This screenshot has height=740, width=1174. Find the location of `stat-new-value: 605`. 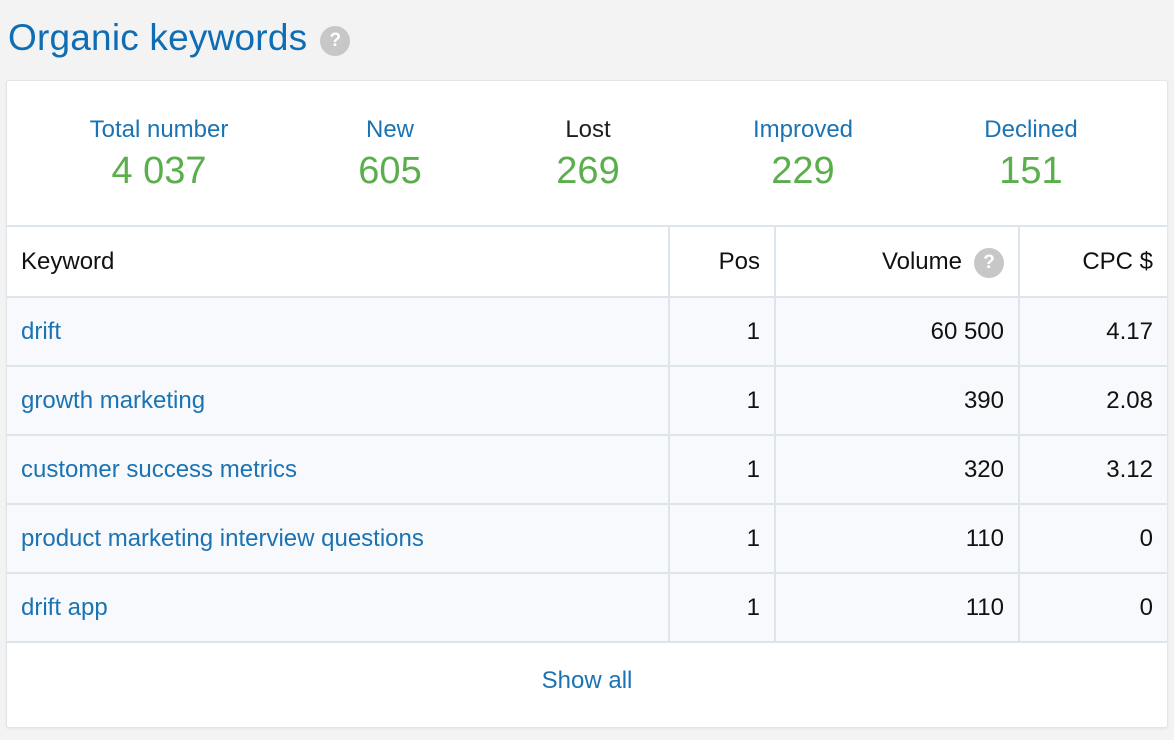

stat-new-value: 605 is located at coordinates (390, 171).